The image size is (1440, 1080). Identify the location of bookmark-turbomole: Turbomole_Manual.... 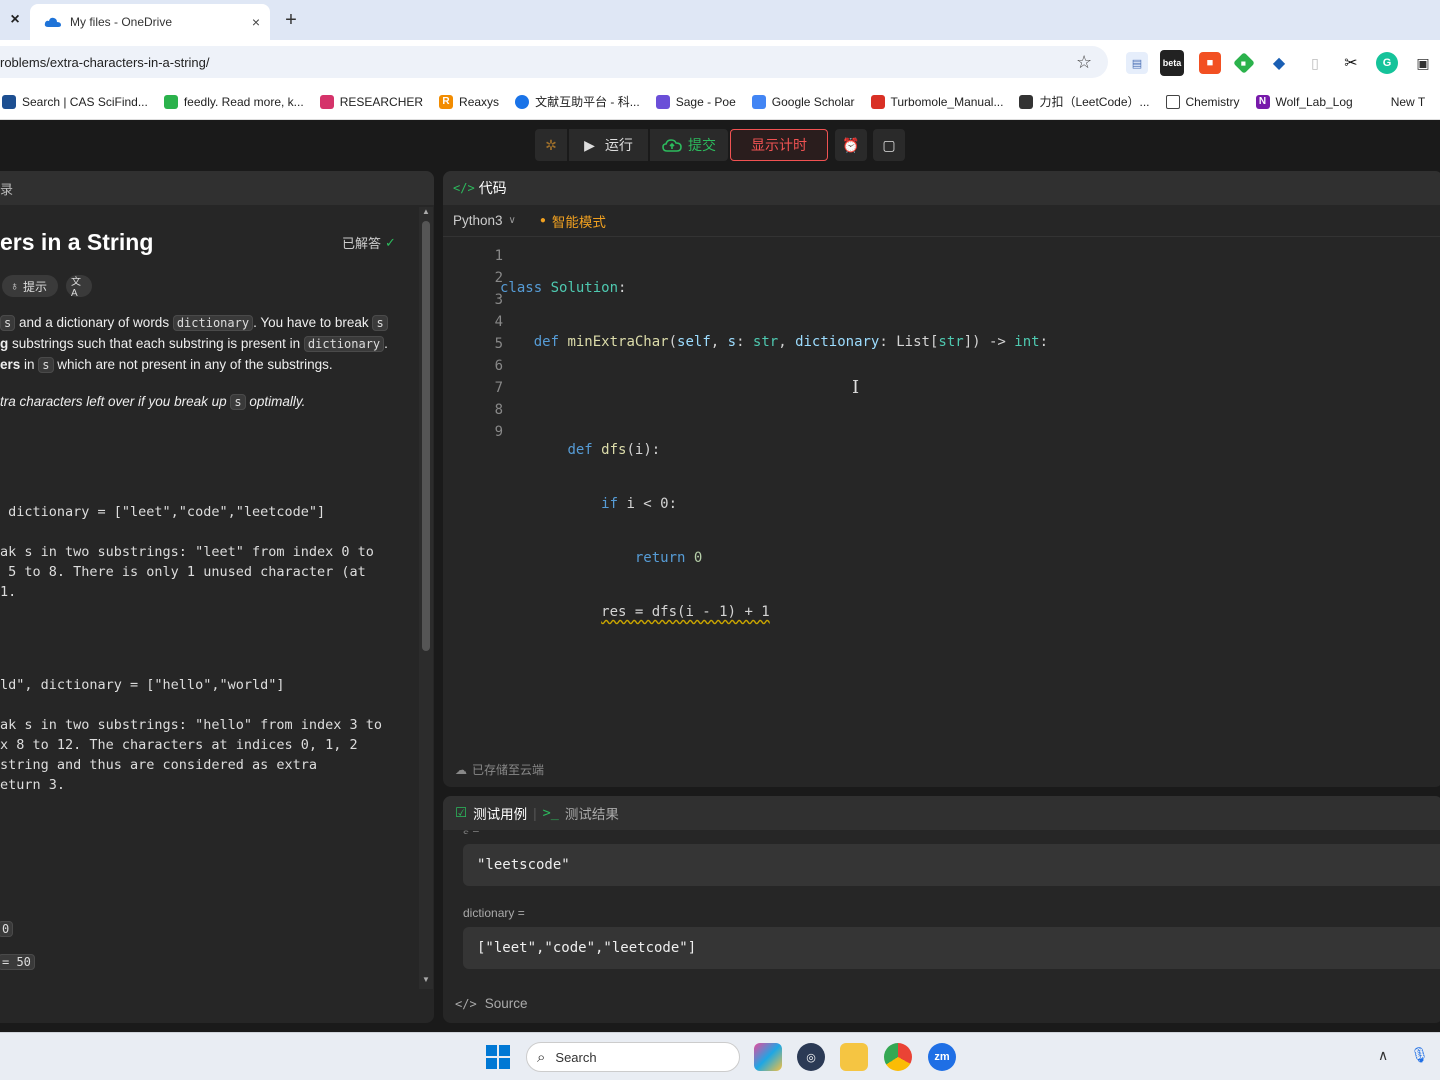
(937, 101).